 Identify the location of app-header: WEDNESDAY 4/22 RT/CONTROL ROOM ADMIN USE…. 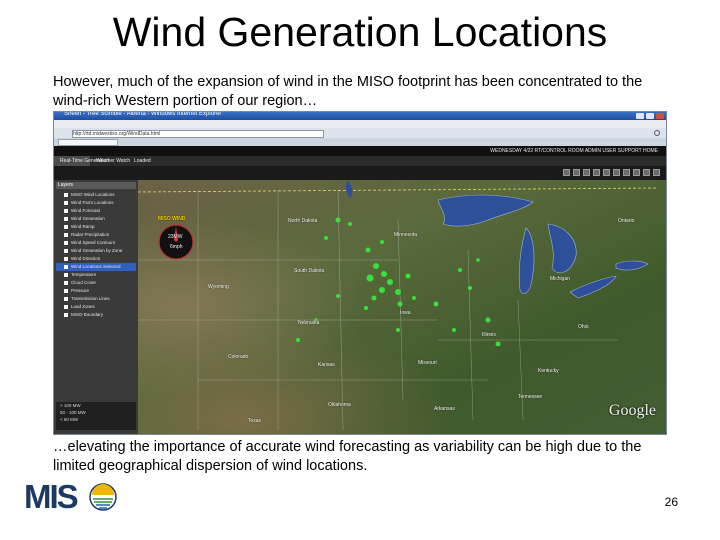
(360, 151).